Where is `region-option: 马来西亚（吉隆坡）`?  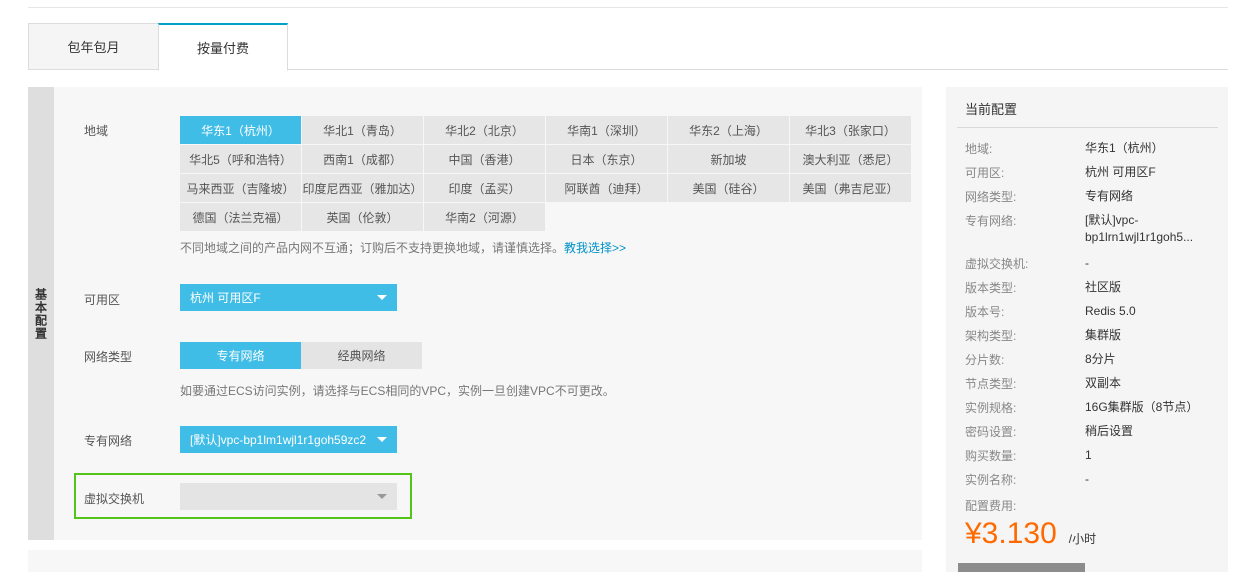 region-option: 马来西亚（吉隆坡） is located at coordinates (240, 188).